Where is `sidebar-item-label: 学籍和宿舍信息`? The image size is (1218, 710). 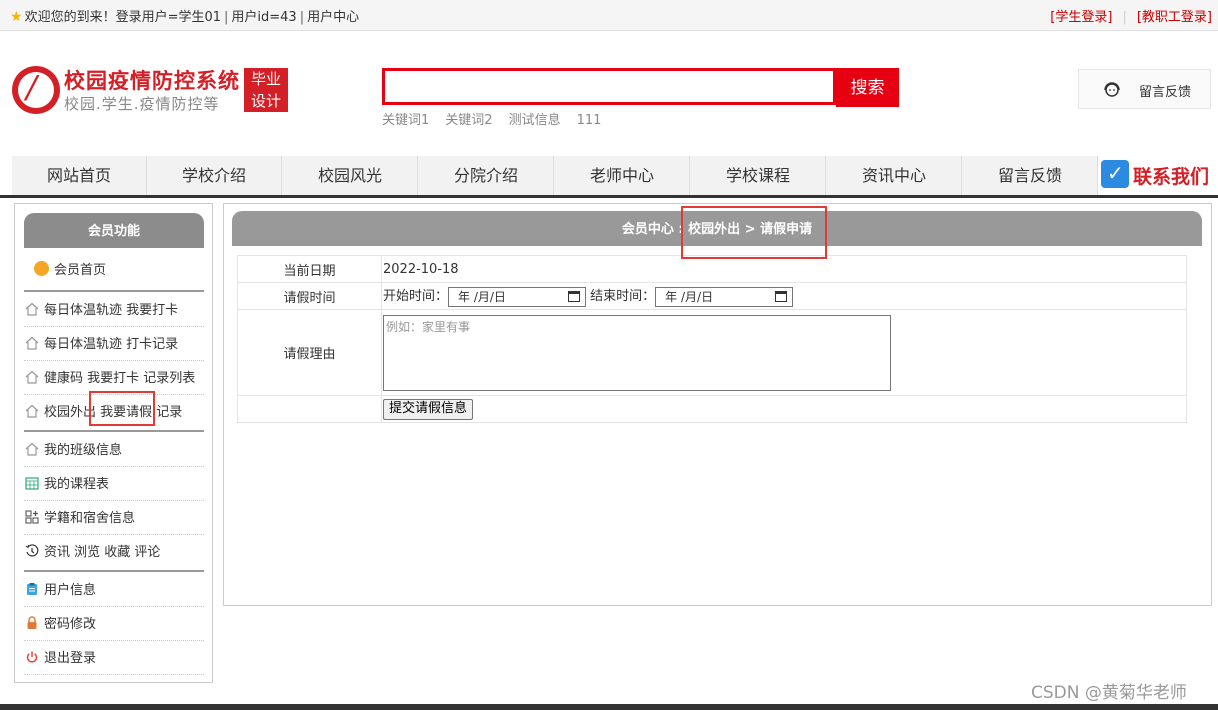
sidebar-item-label: 学籍和宿舍信息 is located at coordinates (90, 518).